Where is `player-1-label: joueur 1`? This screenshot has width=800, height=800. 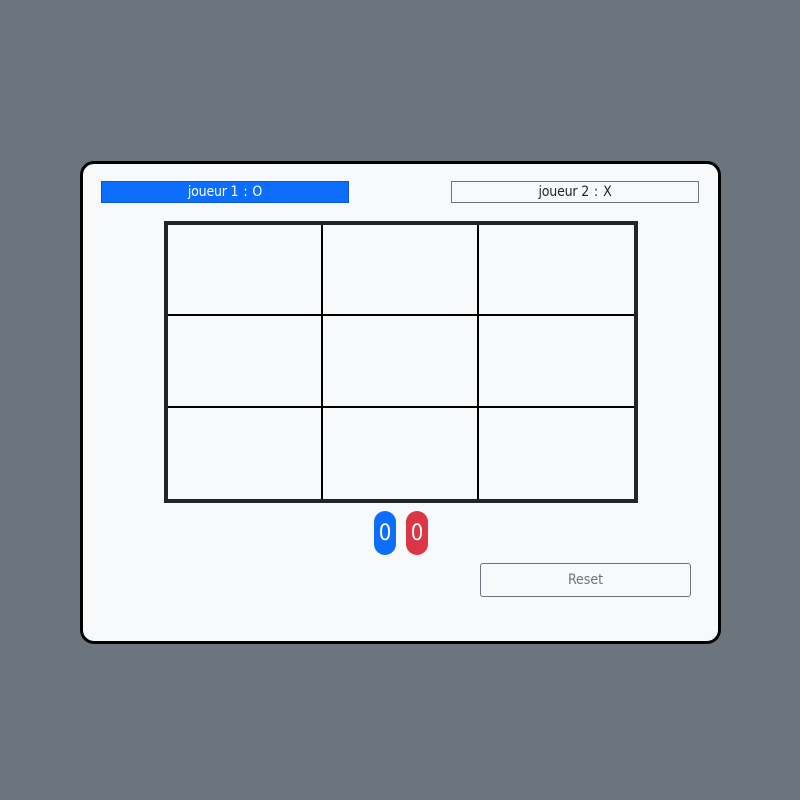 player-1-label: joueur 1 is located at coordinates (213, 192).